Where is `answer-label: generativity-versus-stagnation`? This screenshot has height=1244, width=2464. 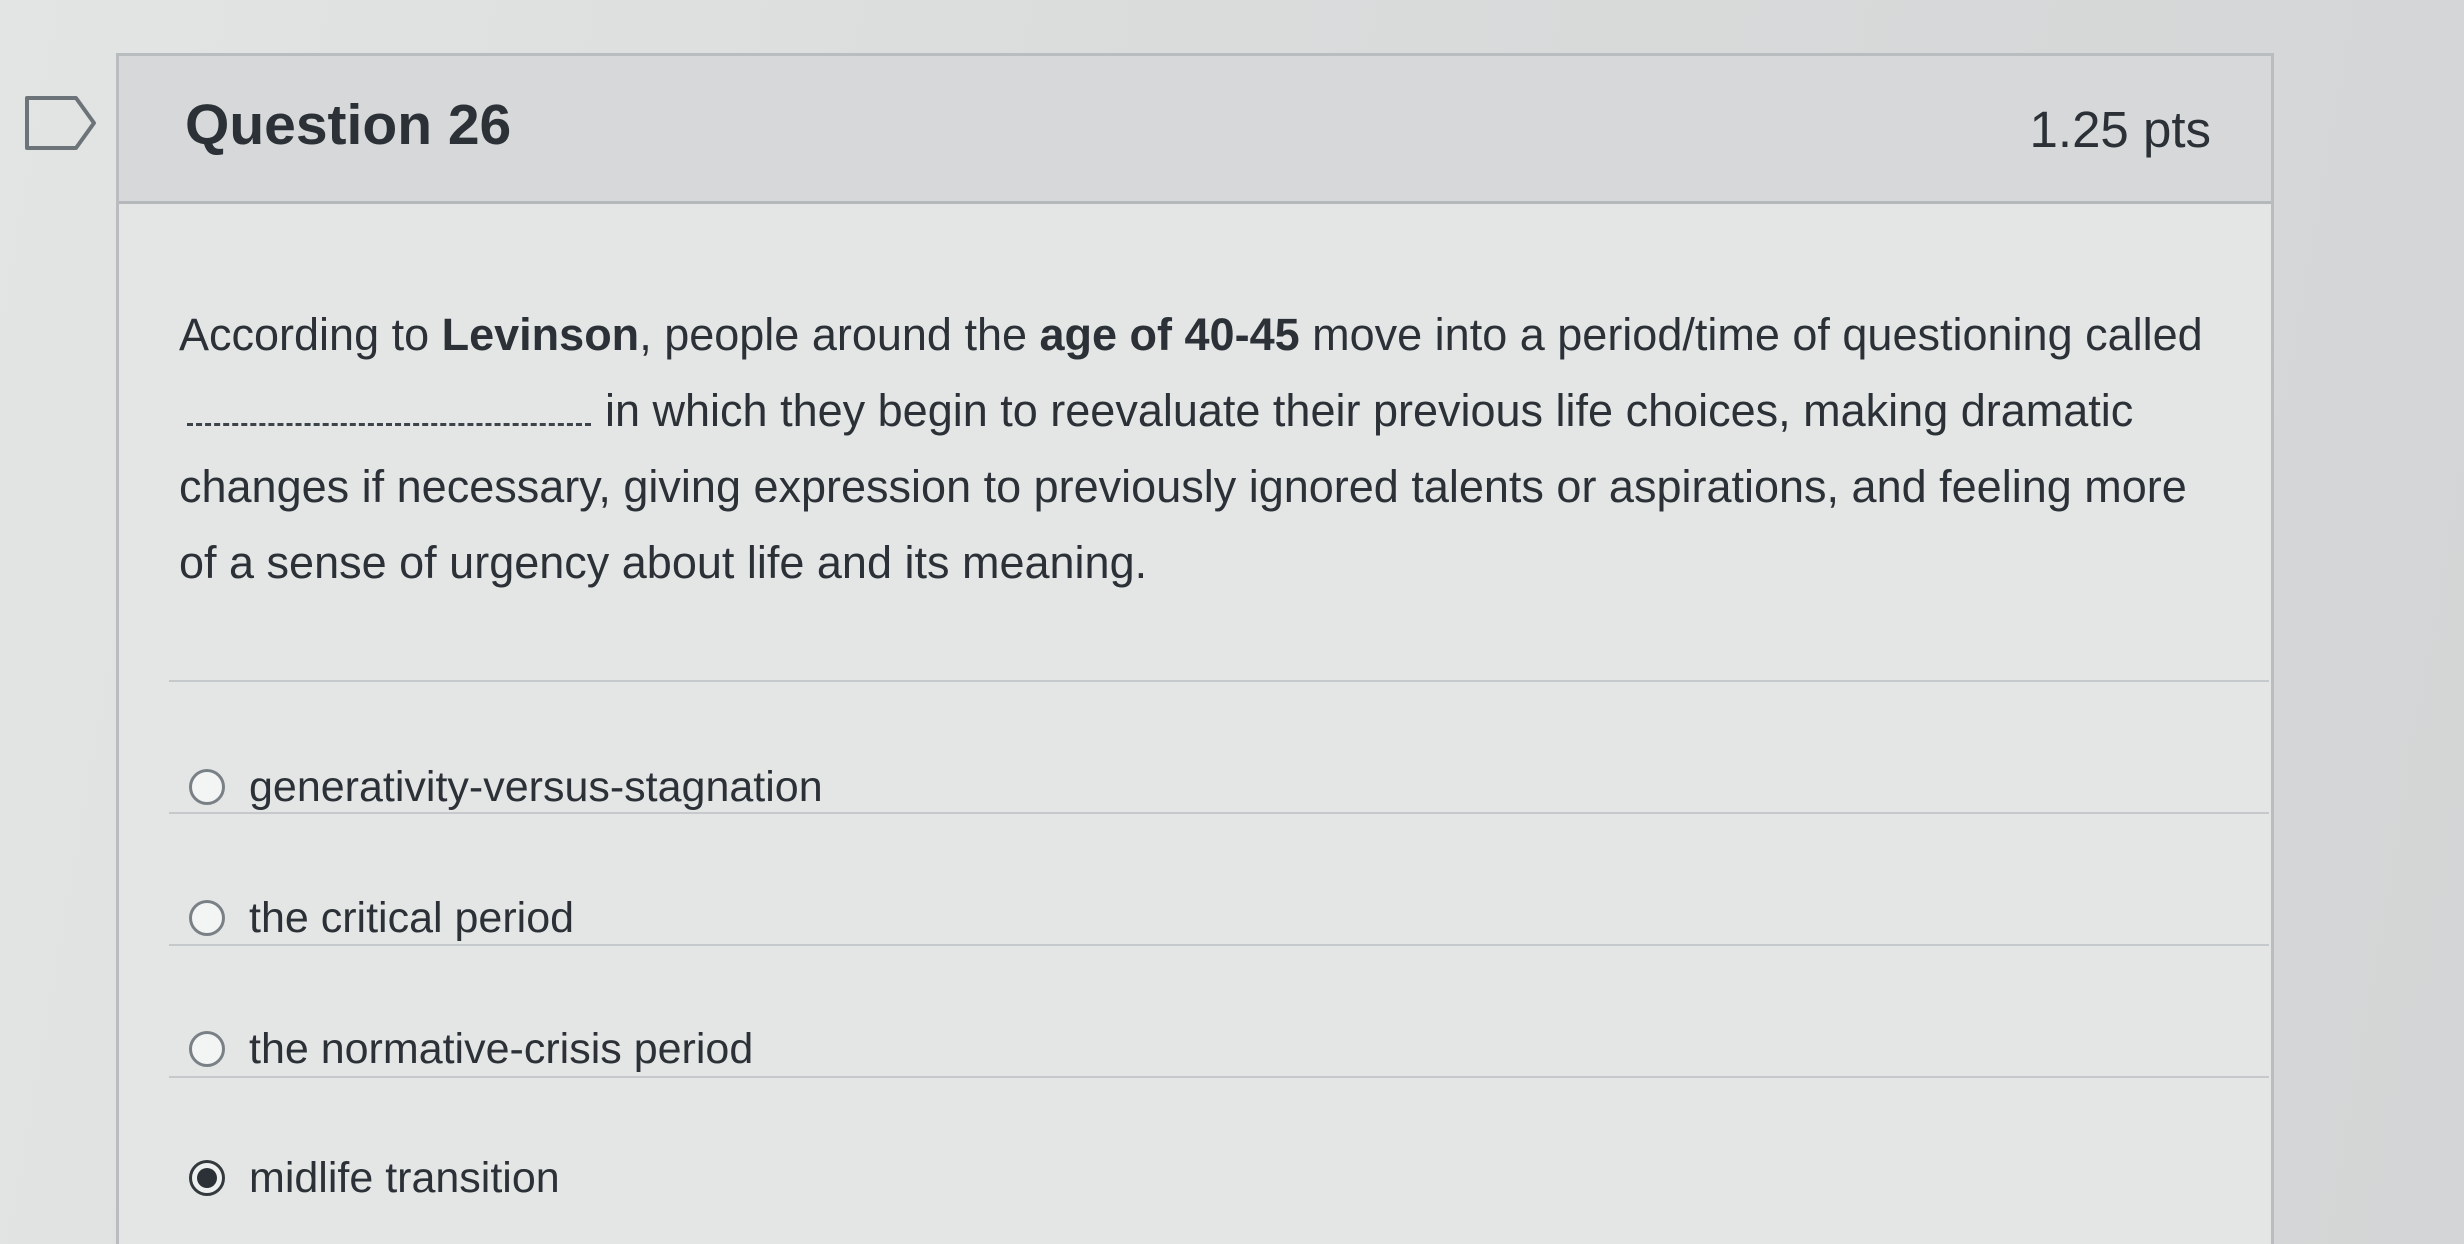 answer-label: generativity-versus-stagnation is located at coordinates (536, 787).